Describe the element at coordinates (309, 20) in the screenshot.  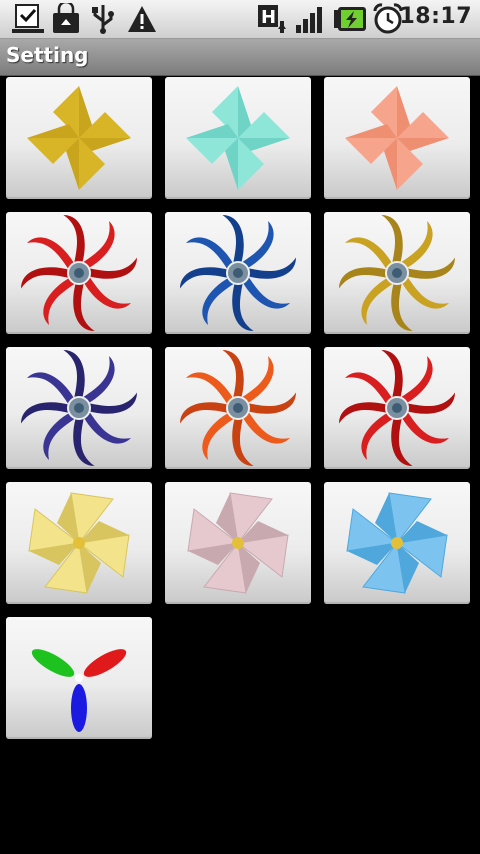
I see `signal-strength-icon` at that location.